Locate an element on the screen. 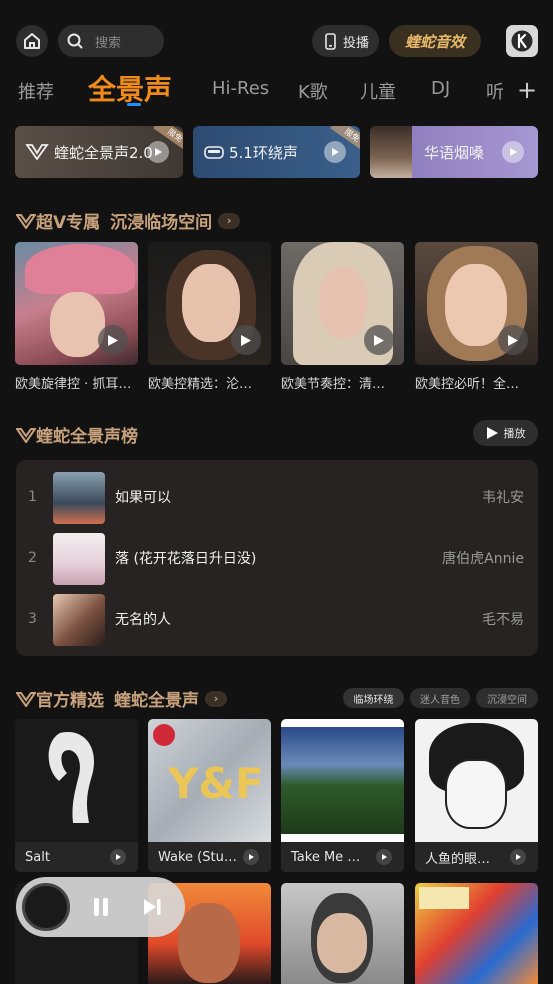  next-track-icon is located at coordinates (152, 907).